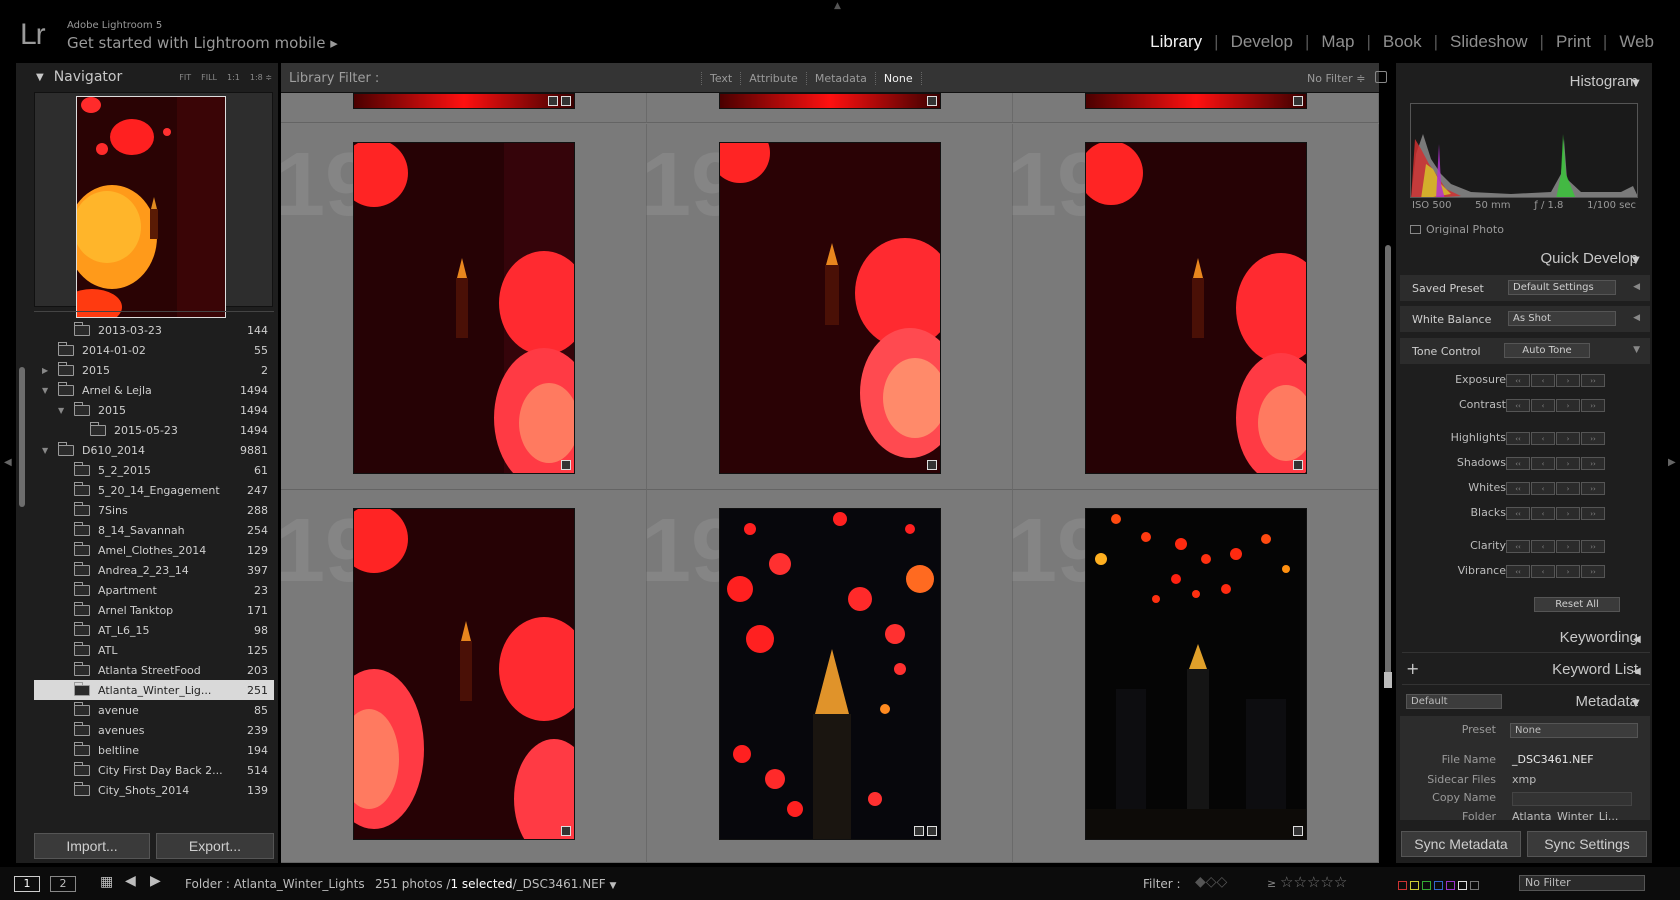  Describe the element at coordinates (1587, 844) in the screenshot. I see `sync-settings-button: Sync Settings` at that location.